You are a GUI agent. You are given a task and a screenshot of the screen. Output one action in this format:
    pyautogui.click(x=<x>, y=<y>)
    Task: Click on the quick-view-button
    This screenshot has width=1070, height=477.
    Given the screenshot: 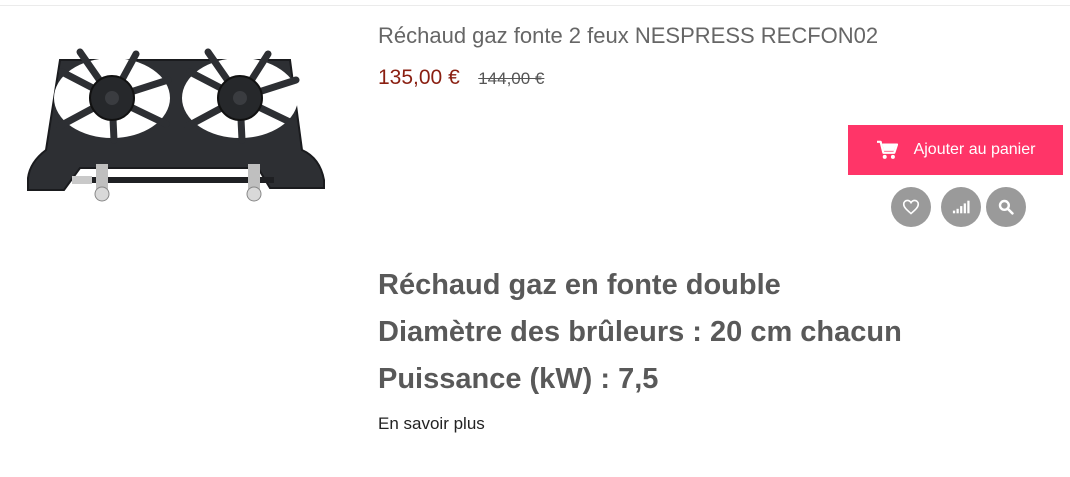 What is the action you would take?
    pyautogui.click(x=1006, y=207)
    